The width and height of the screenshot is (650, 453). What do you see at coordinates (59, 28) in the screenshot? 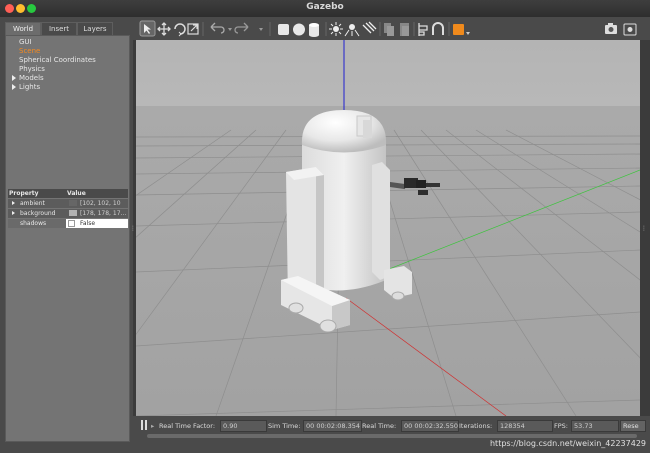
I see `tab-insert: Insert` at bounding box center [59, 28].